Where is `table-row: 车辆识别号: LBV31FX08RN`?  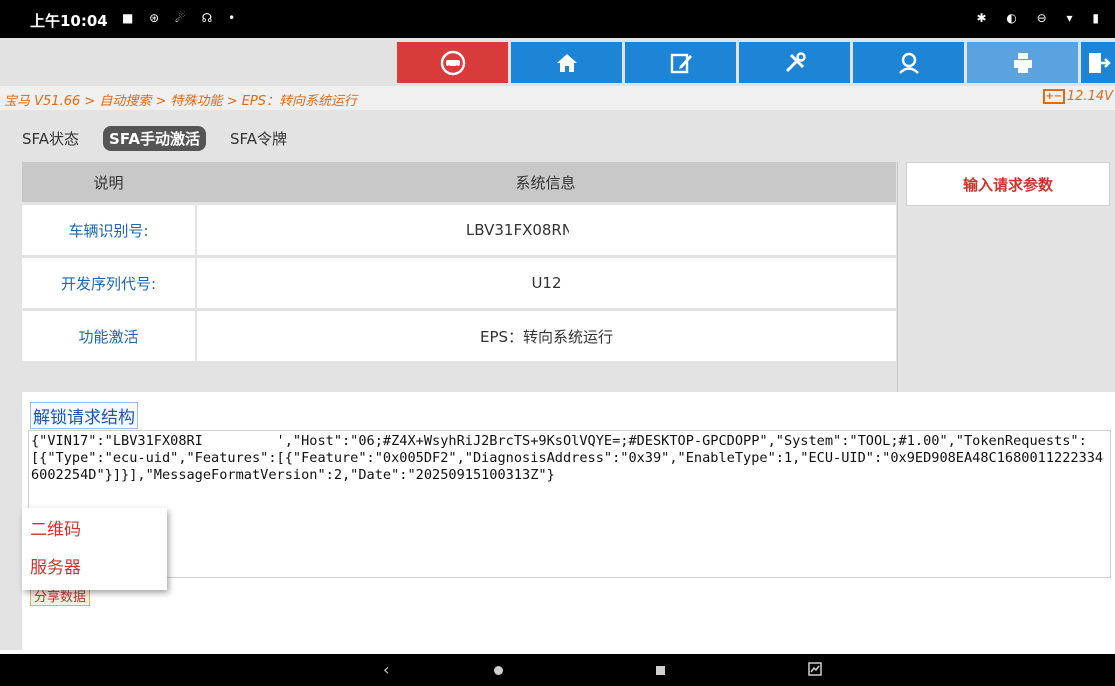 table-row: 车辆识别号: LBV31FX08RN is located at coordinates (459, 230).